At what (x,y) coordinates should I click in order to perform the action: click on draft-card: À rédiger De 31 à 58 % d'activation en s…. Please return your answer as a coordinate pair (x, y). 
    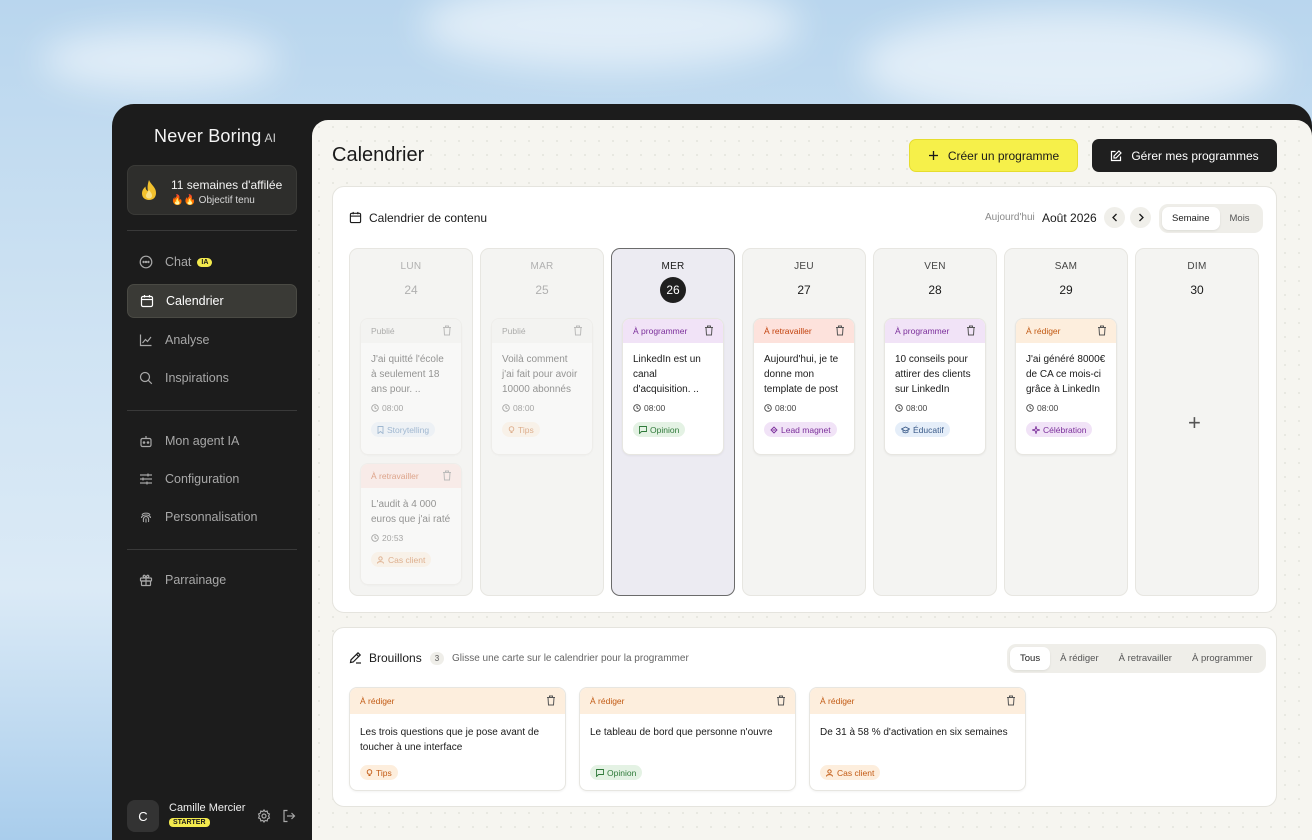
    Looking at the image, I should click on (917, 739).